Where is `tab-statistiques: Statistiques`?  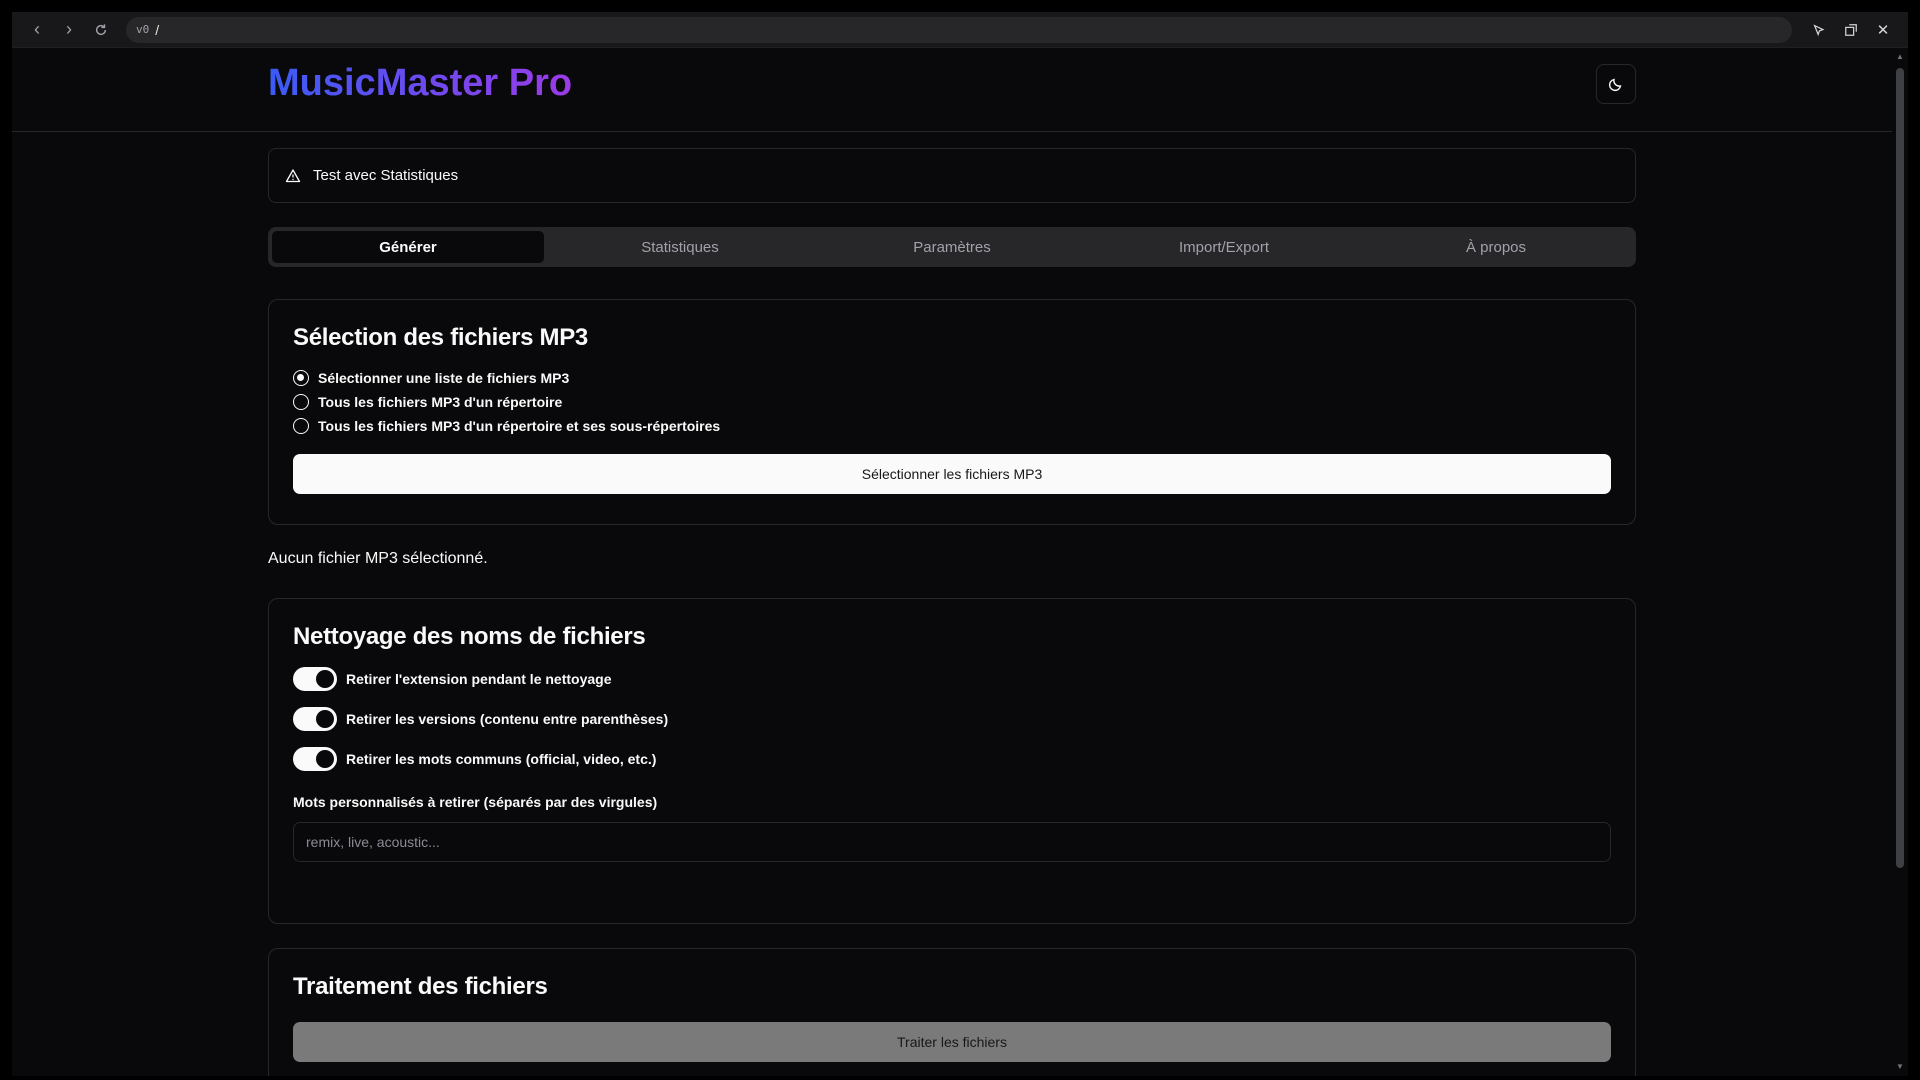
tab-statistiques: Statistiques is located at coordinates (680, 247).